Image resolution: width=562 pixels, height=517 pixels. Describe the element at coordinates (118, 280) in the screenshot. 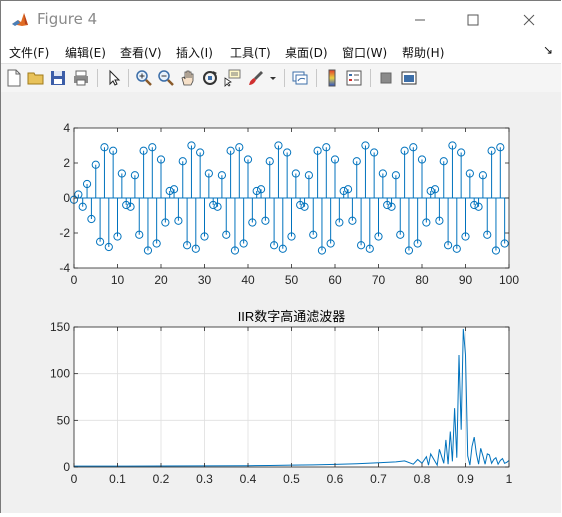

I see `x-tick-label: 10` at that location.